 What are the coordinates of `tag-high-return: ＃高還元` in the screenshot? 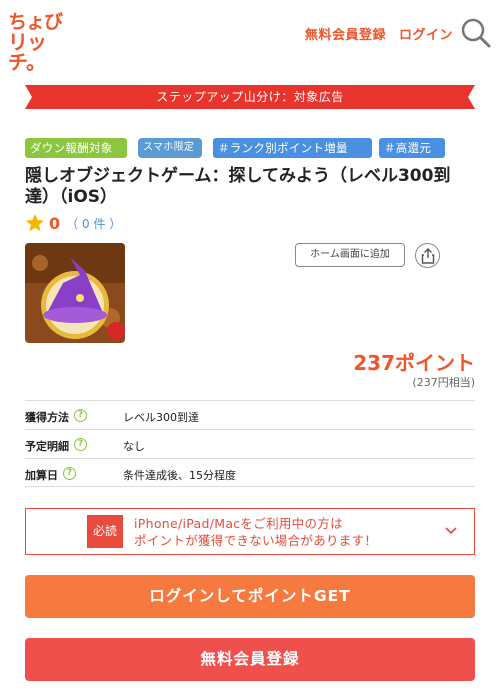 It's located at (412, 148).